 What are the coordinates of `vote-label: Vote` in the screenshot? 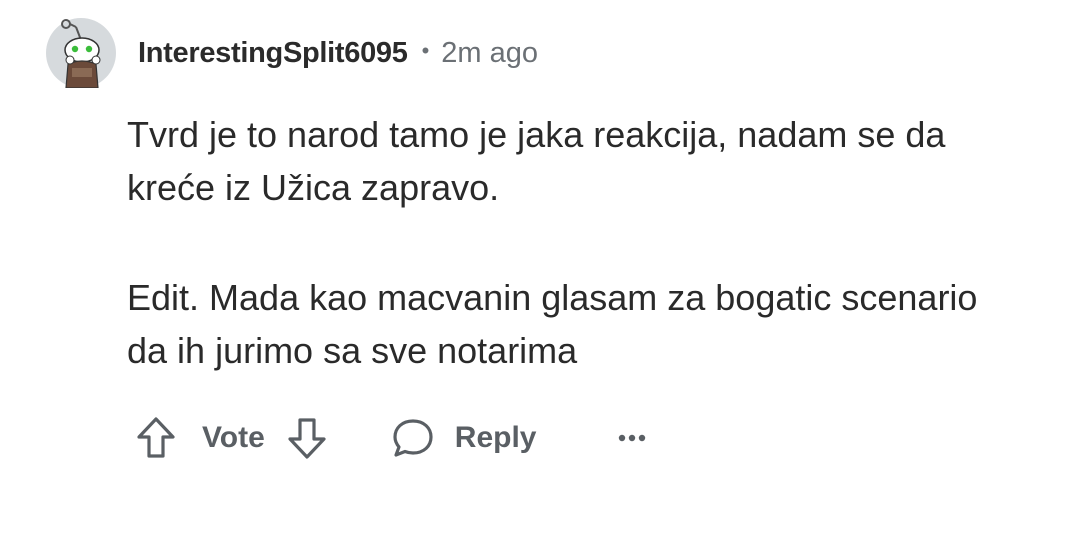 It's located at (233, 437).